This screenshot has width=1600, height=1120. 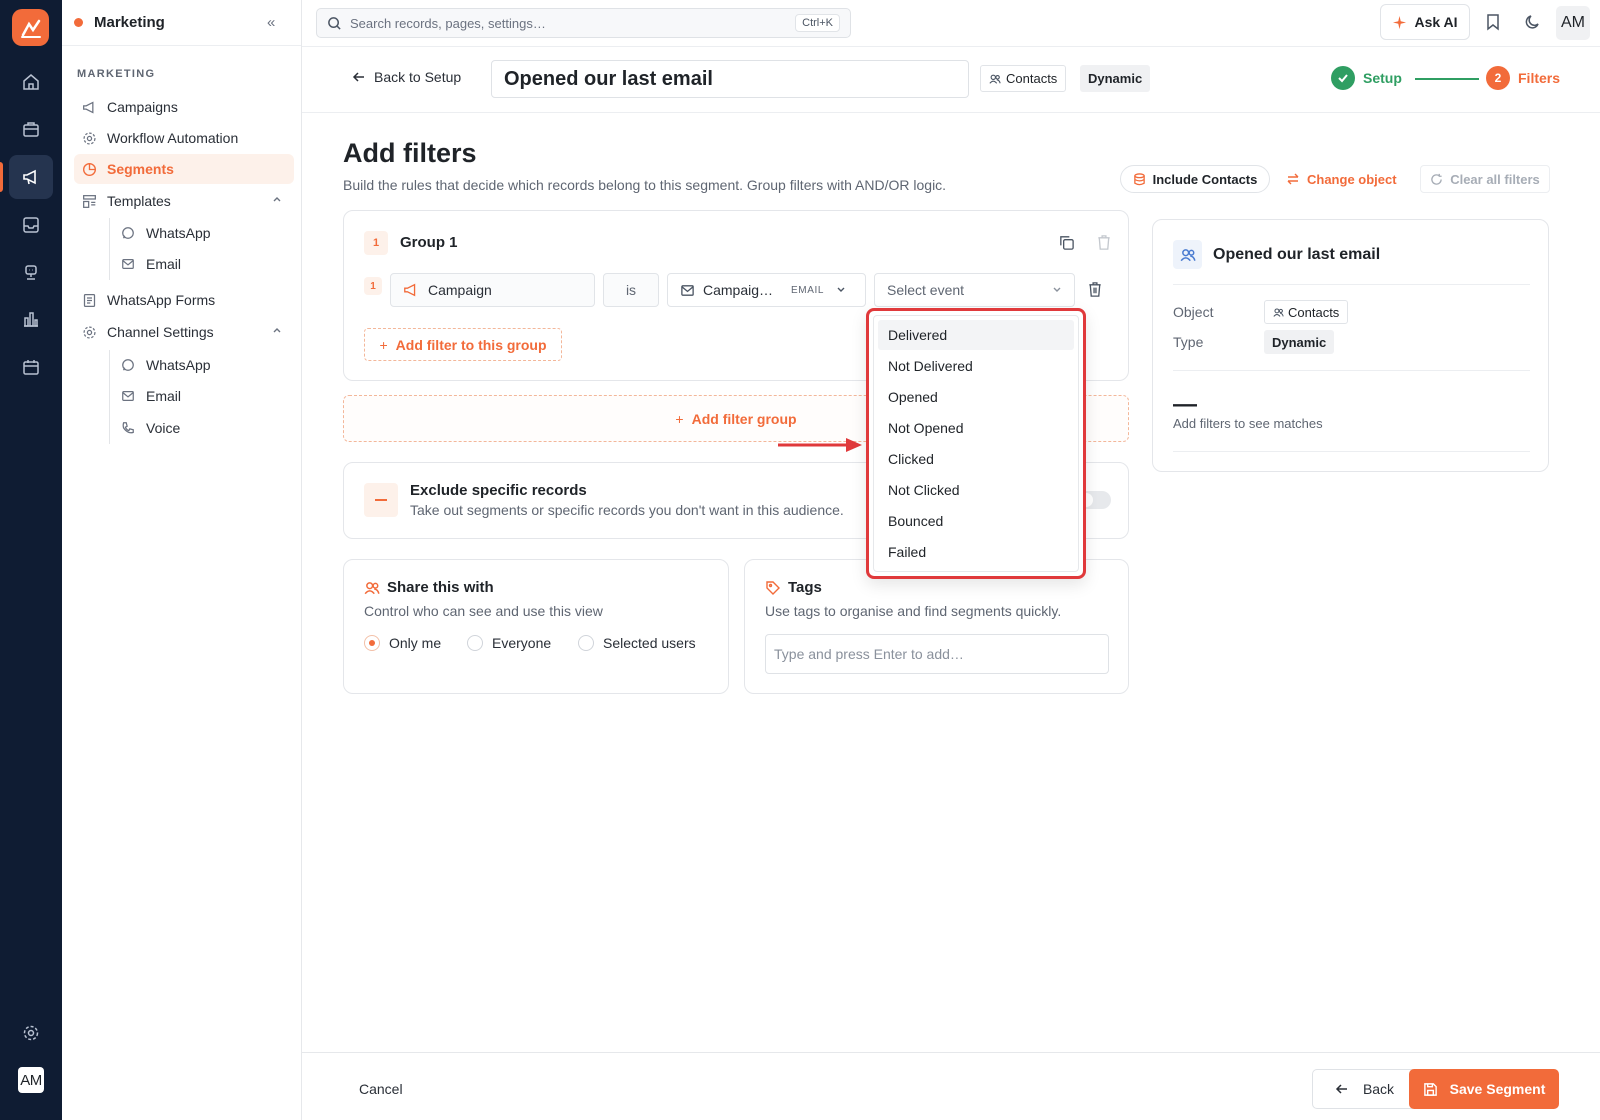 What do you see at coordinates (372, 587) in the screenshot?
I see `users-icon` at bounding box center [372, 587].